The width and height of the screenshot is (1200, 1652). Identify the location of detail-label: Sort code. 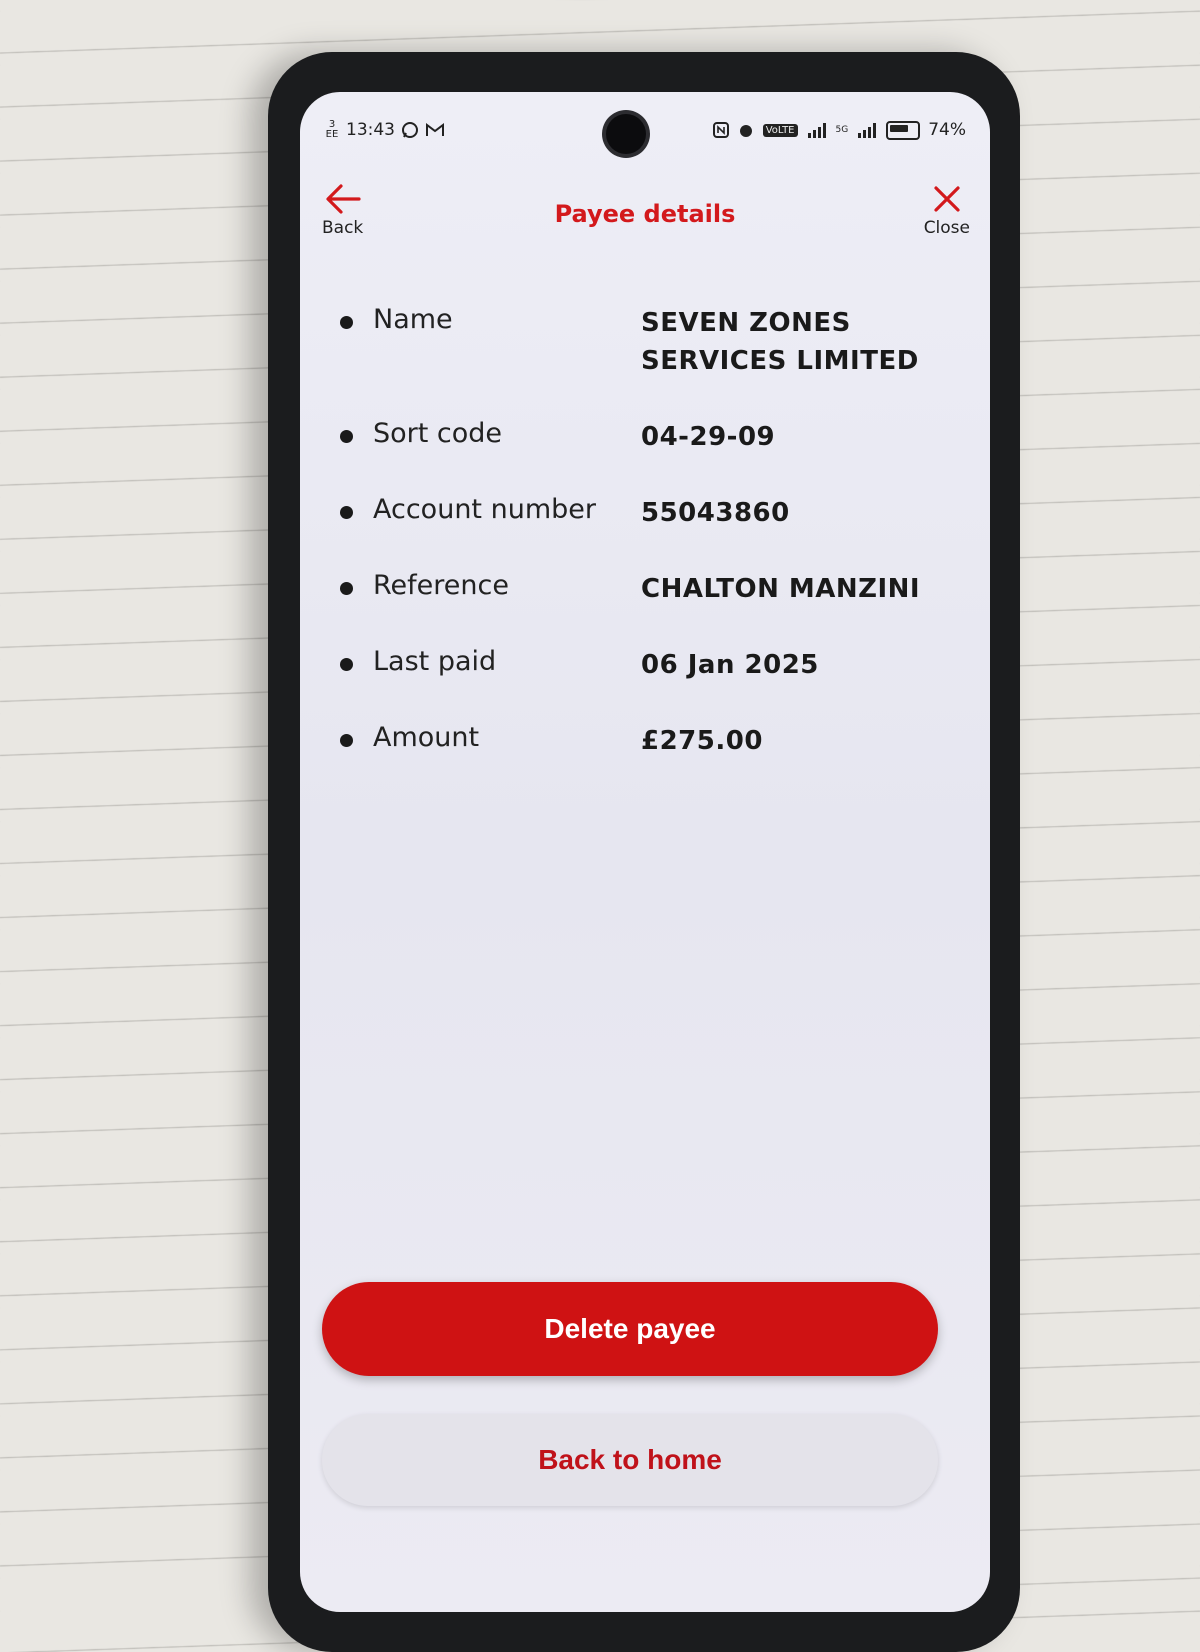
(438, 433).